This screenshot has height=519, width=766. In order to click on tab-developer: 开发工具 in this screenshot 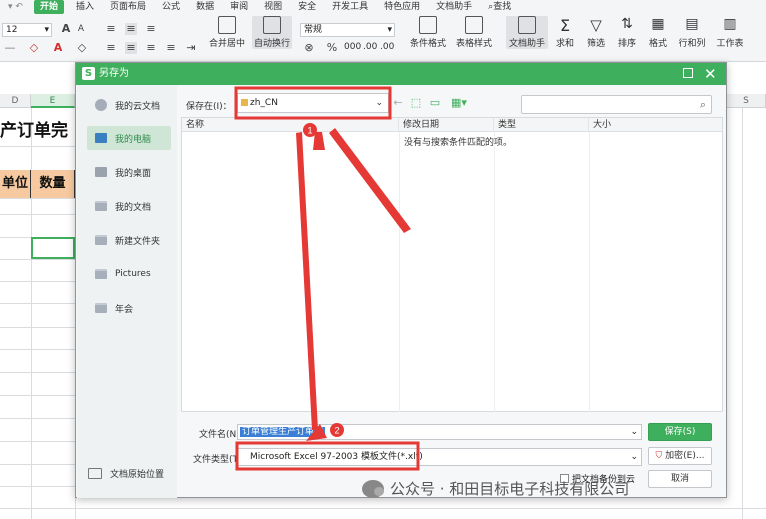, I will do `click(350, 7)`.